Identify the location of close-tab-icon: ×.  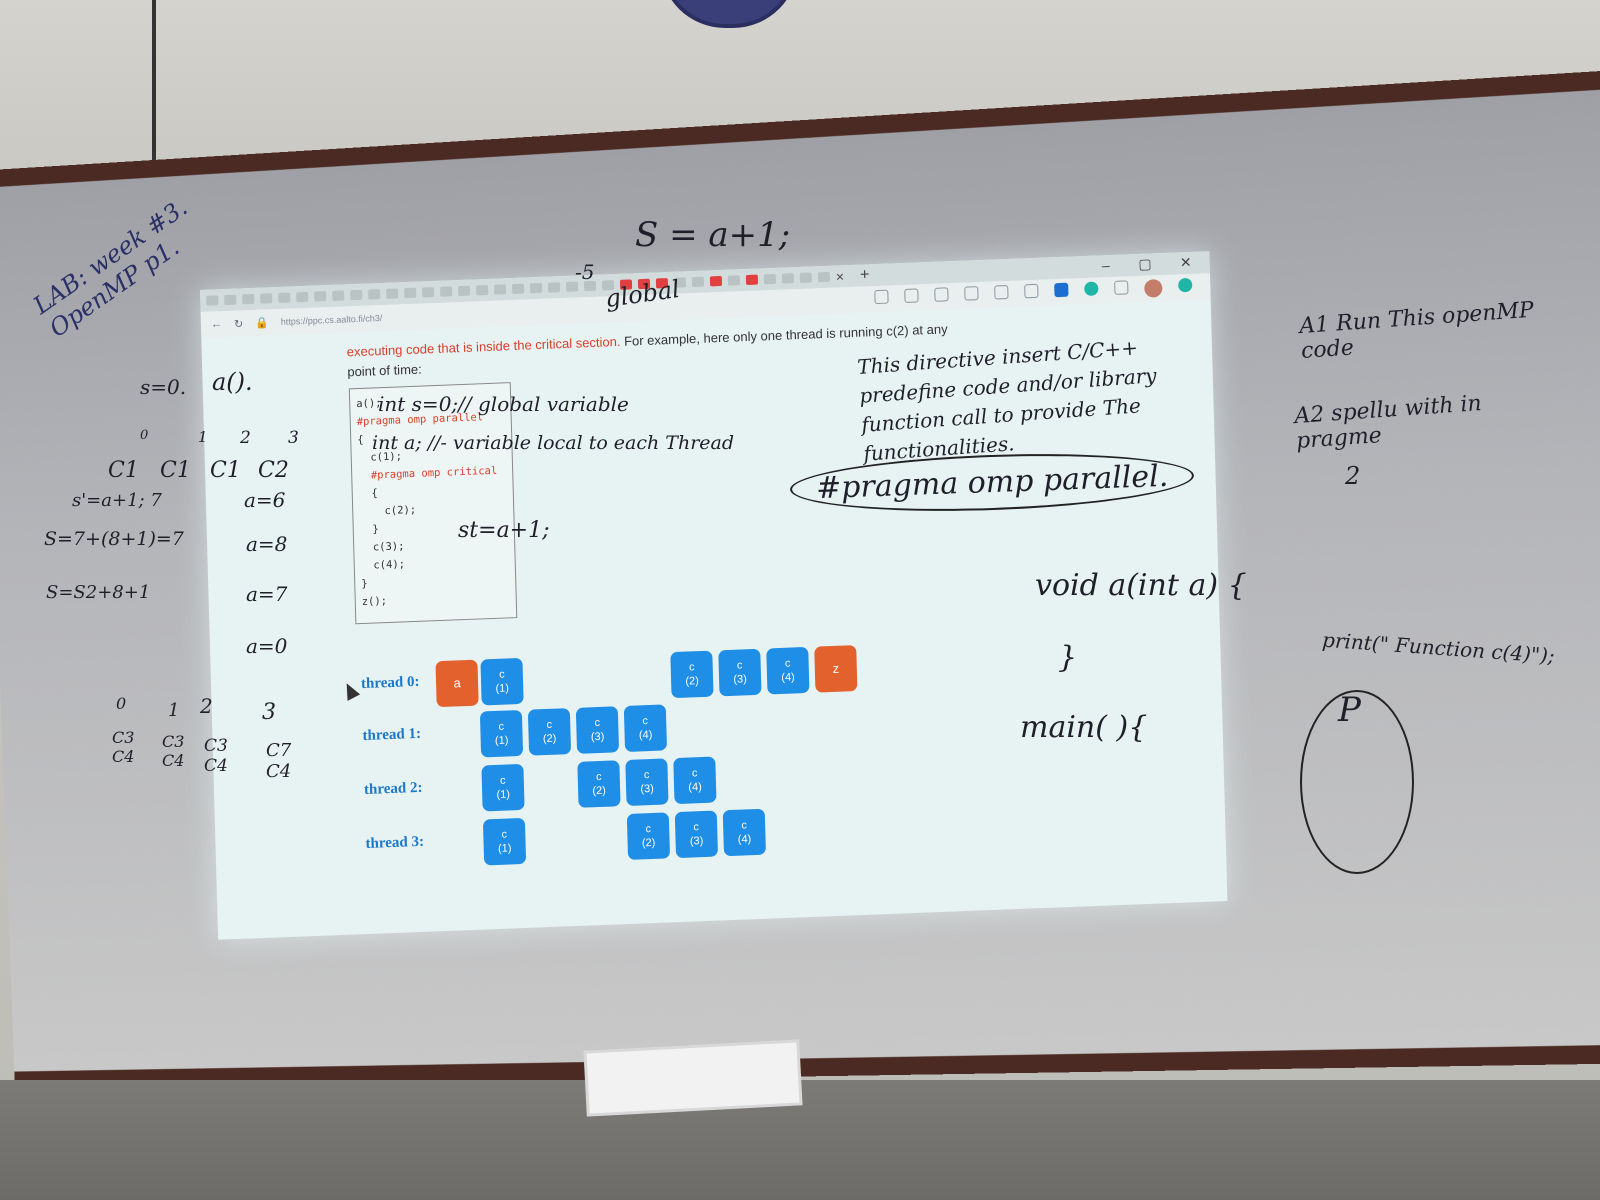
(840, 276).